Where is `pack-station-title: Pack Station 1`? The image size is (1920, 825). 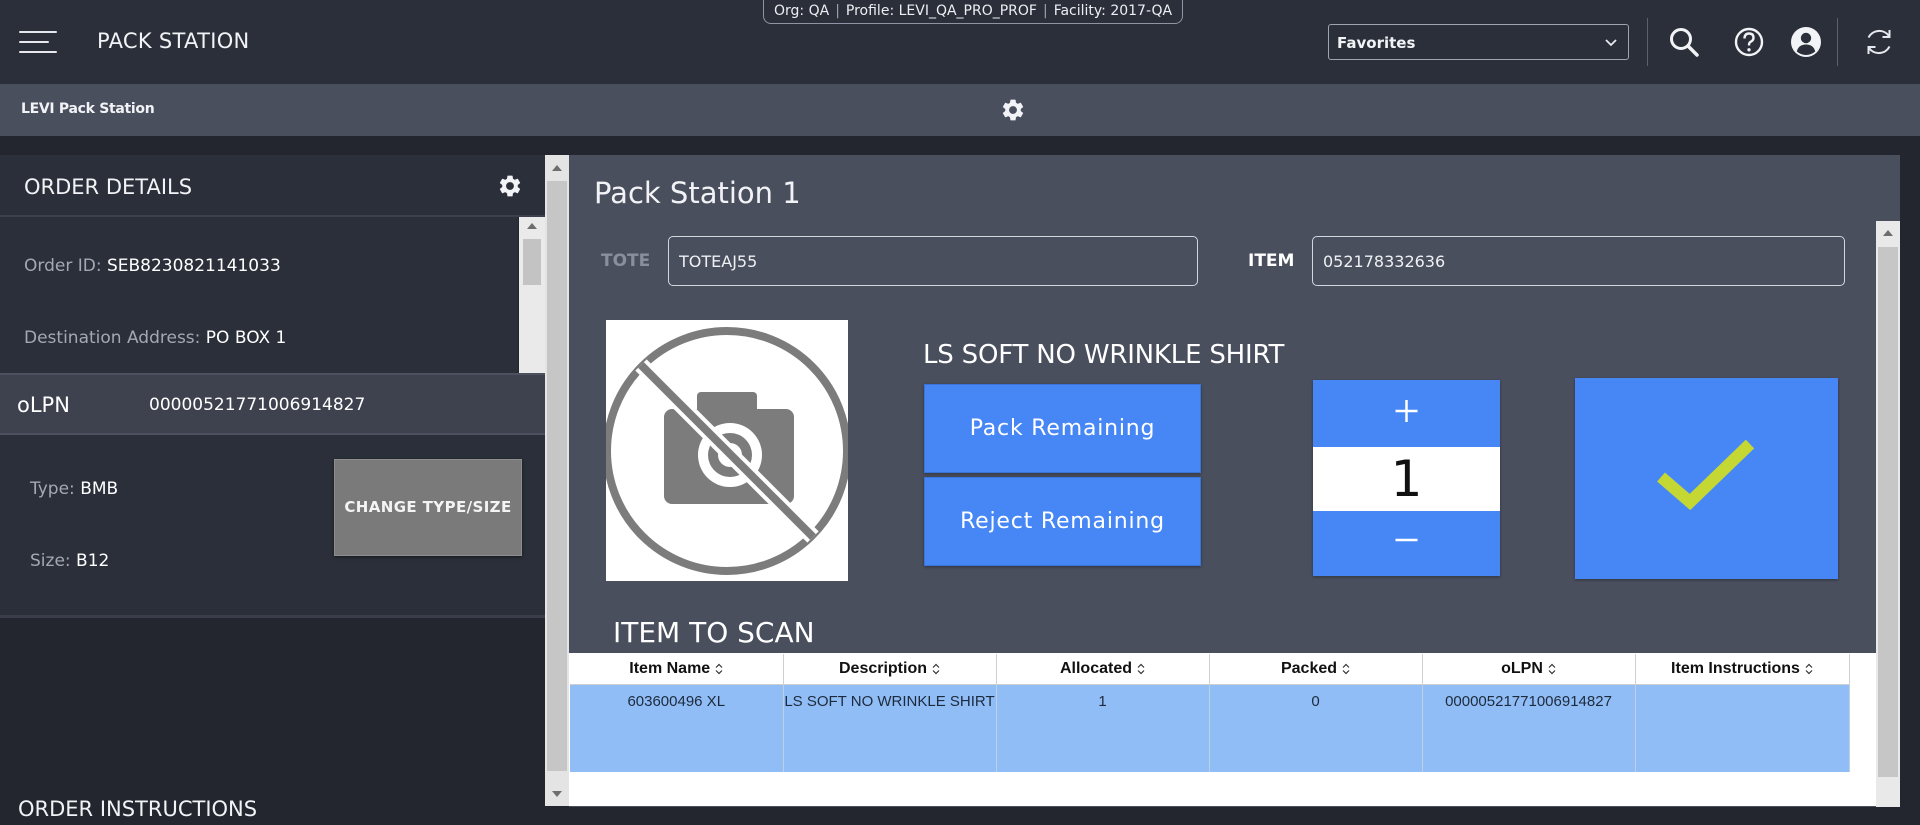 pack-station-title: Pack Station 1 is located at coordinates (697, 193).